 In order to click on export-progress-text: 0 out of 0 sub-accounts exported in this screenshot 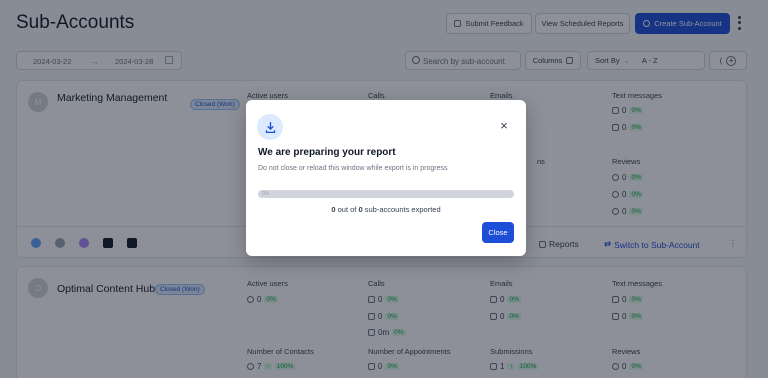, I will do `click(386, 209)`.